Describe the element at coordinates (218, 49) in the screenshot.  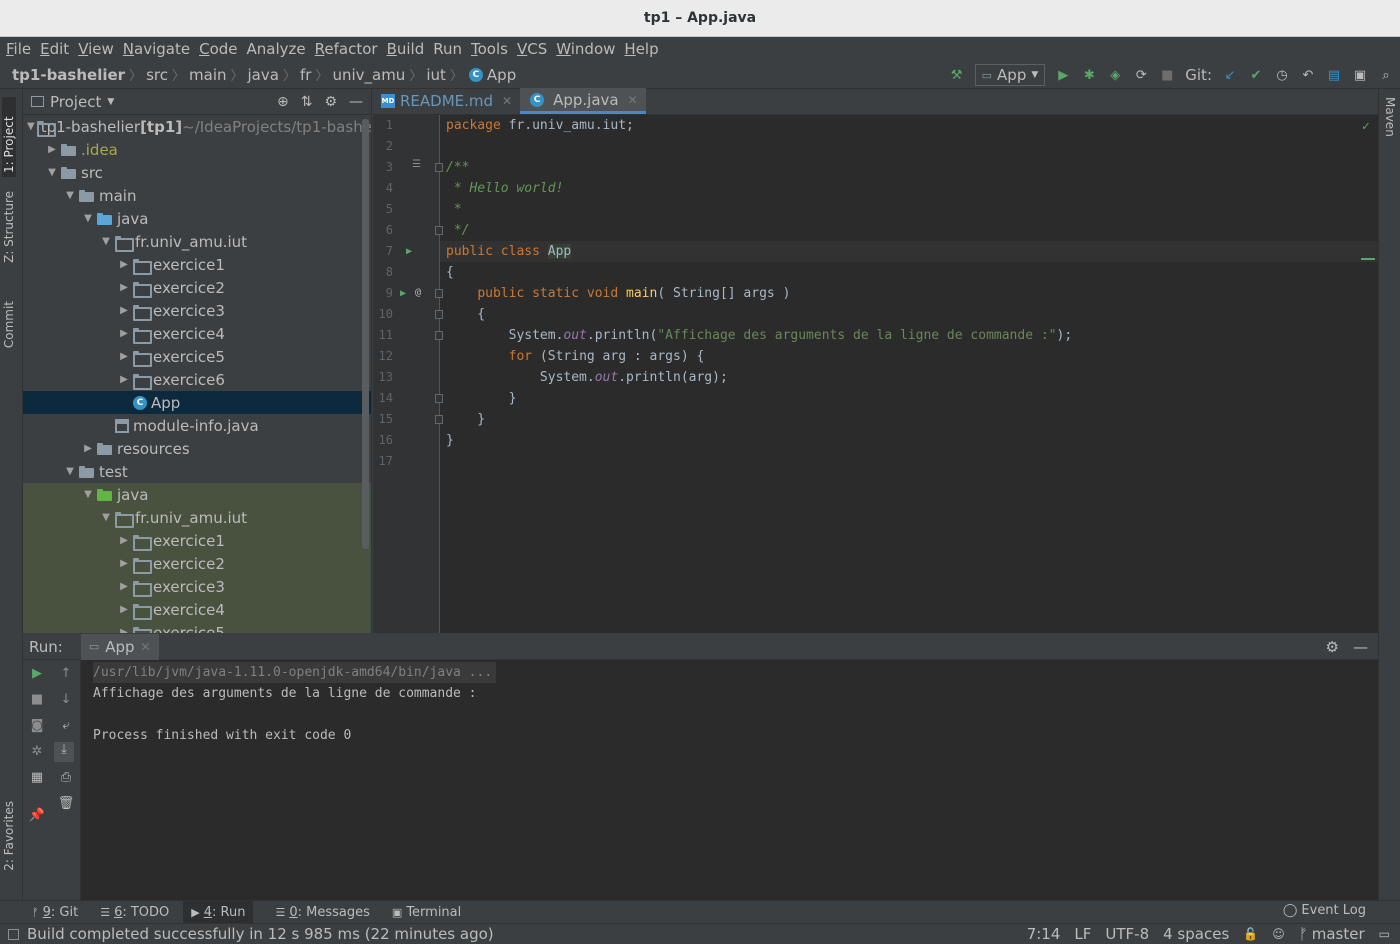
I see `menu-item-code: Code` at that location.